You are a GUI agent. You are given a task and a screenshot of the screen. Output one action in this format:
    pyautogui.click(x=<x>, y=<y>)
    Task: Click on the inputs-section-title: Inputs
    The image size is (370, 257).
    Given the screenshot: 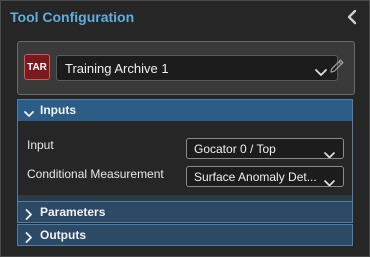 What is the action you would take?
    pyautogui.click(x=58, y=110)
    